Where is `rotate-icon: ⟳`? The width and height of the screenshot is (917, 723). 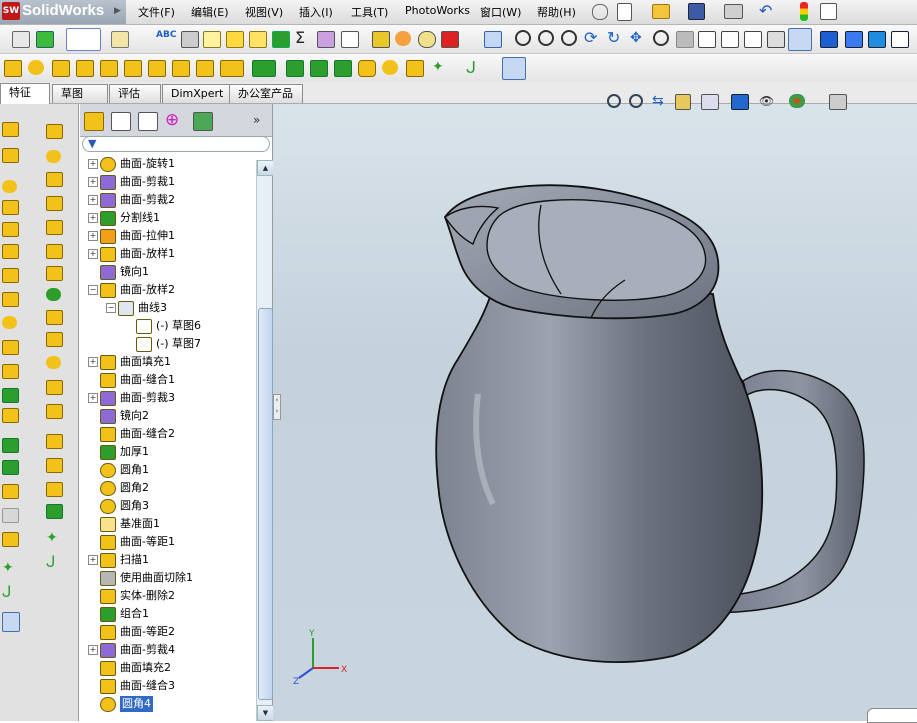
rotate-icon: ⟳ is located at coordinates (592, 38).